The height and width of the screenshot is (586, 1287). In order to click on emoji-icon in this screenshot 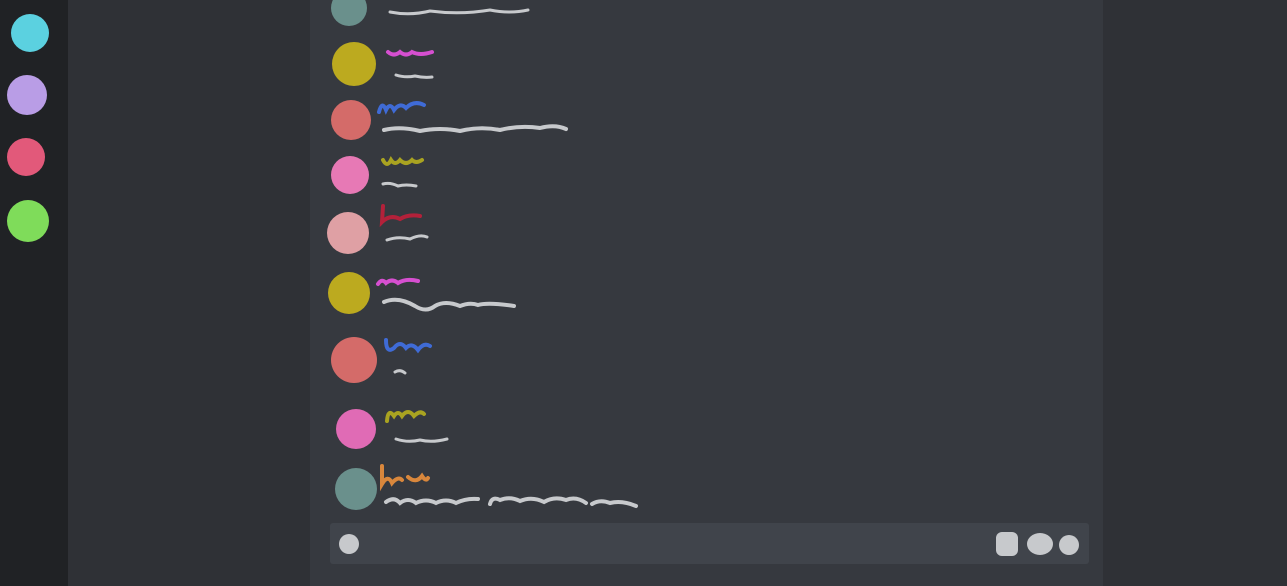, I will do `click(1069, 545)`.